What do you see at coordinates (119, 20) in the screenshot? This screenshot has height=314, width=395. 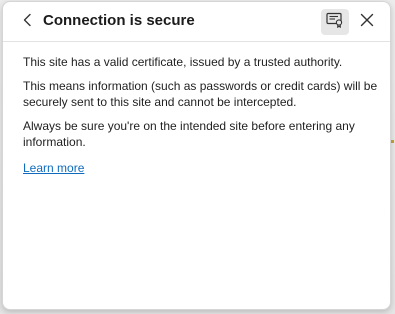 I see `flyout-title: Connection is secure` at bounding box center [119, 20].